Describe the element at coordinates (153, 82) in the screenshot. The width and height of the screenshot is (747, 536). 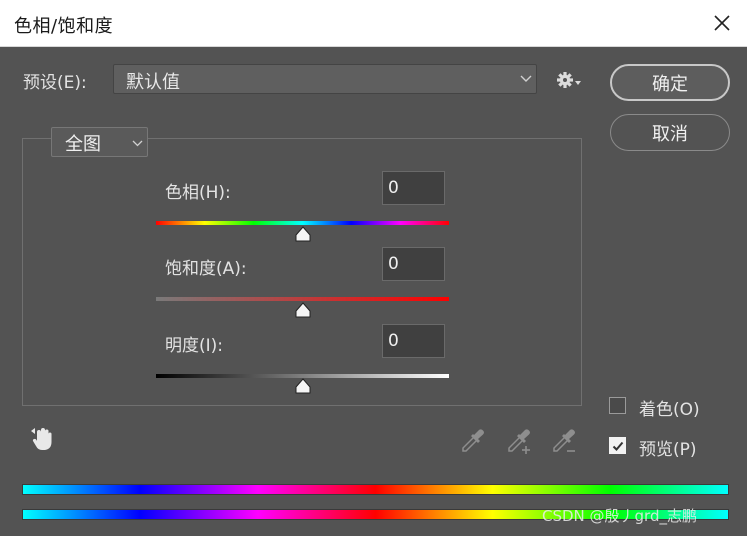
I see `preset-value: 默认值` at that location.